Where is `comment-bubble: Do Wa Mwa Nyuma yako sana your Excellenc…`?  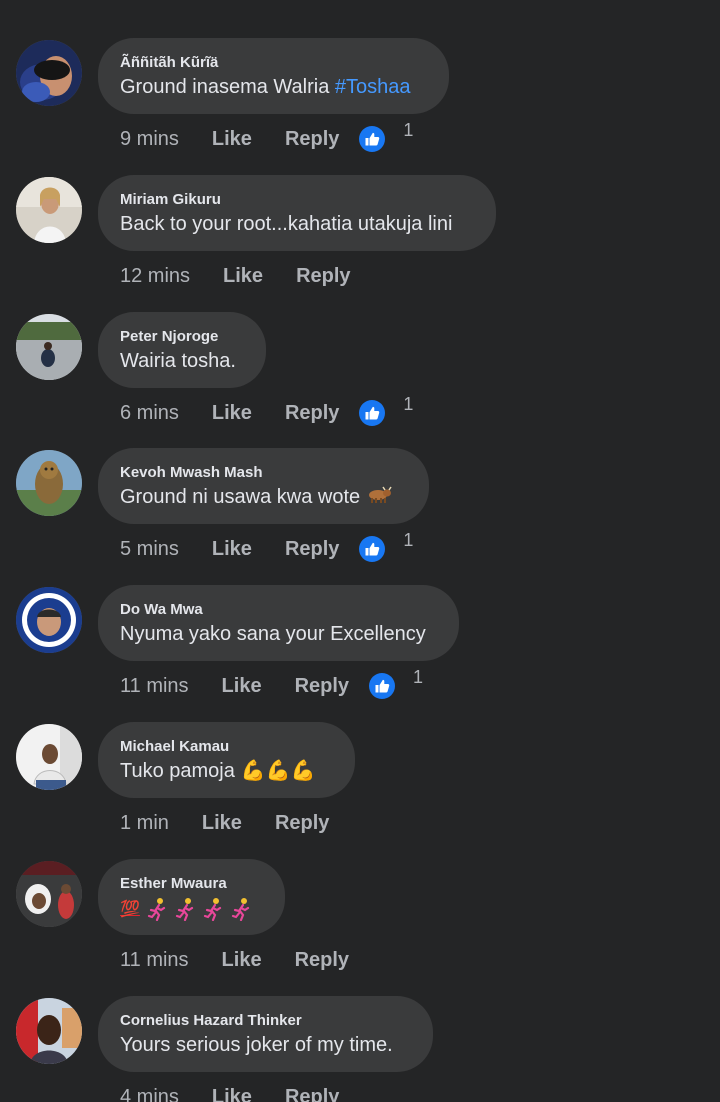
comment-bubble: Do Wa Mwa Nyuma yako sana your Excellenc… is located at coordinates (278, 623).